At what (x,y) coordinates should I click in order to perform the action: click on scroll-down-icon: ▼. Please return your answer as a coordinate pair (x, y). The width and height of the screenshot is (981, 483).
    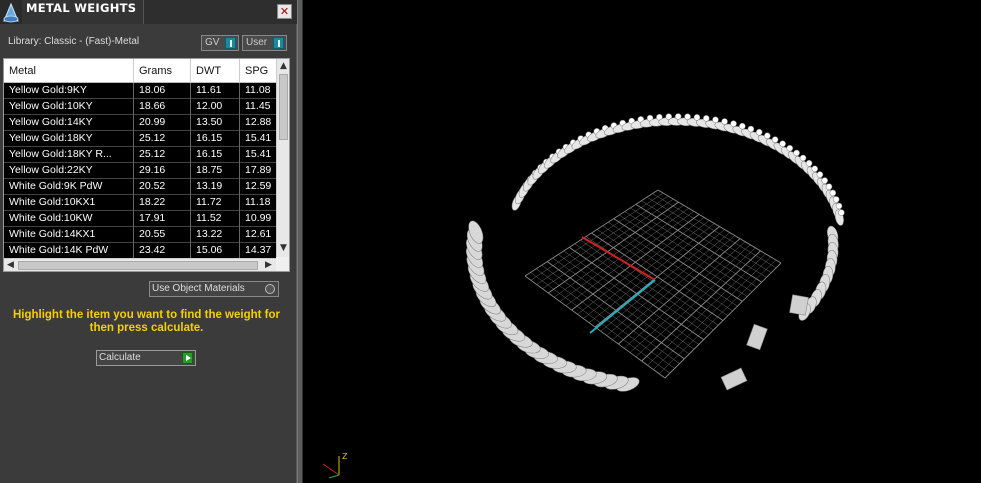
    Looking at the image, I should click on (283, 248).